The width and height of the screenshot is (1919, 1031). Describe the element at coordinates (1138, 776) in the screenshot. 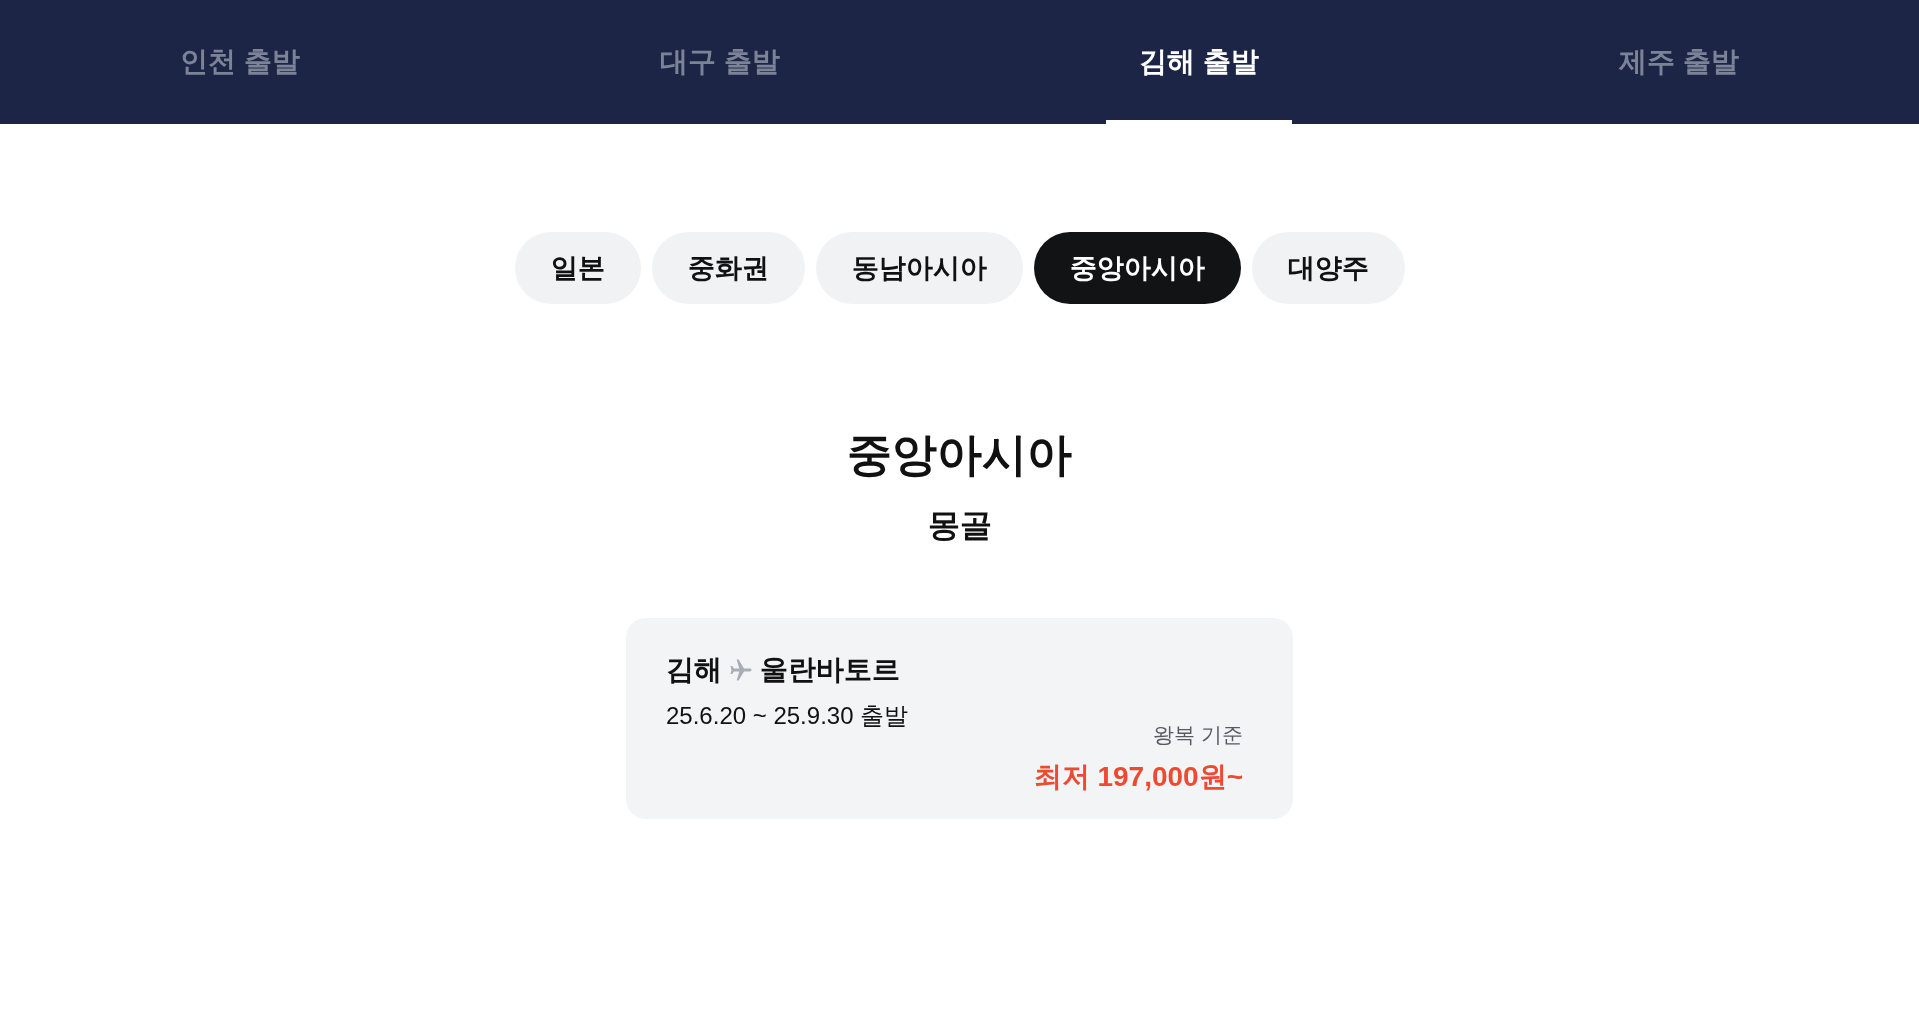

I see `lowest-price: 최저 197,000원~` at that location.